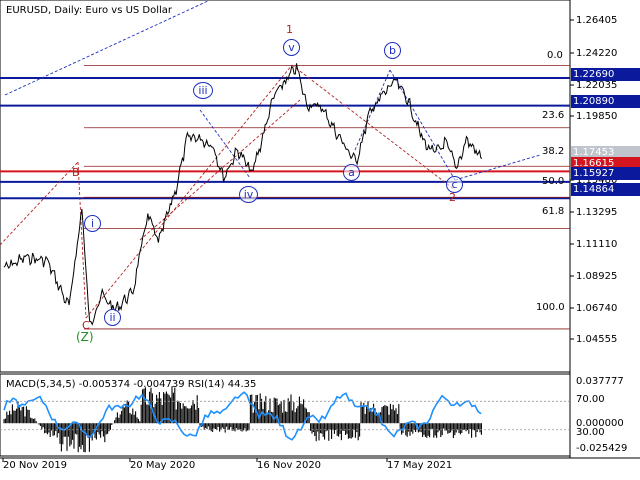 This screenshot has width=640, height=480. Describe the element at coordinates (163, 465) in the screenshot. I see `date-label: 20 May 2020` at that location.